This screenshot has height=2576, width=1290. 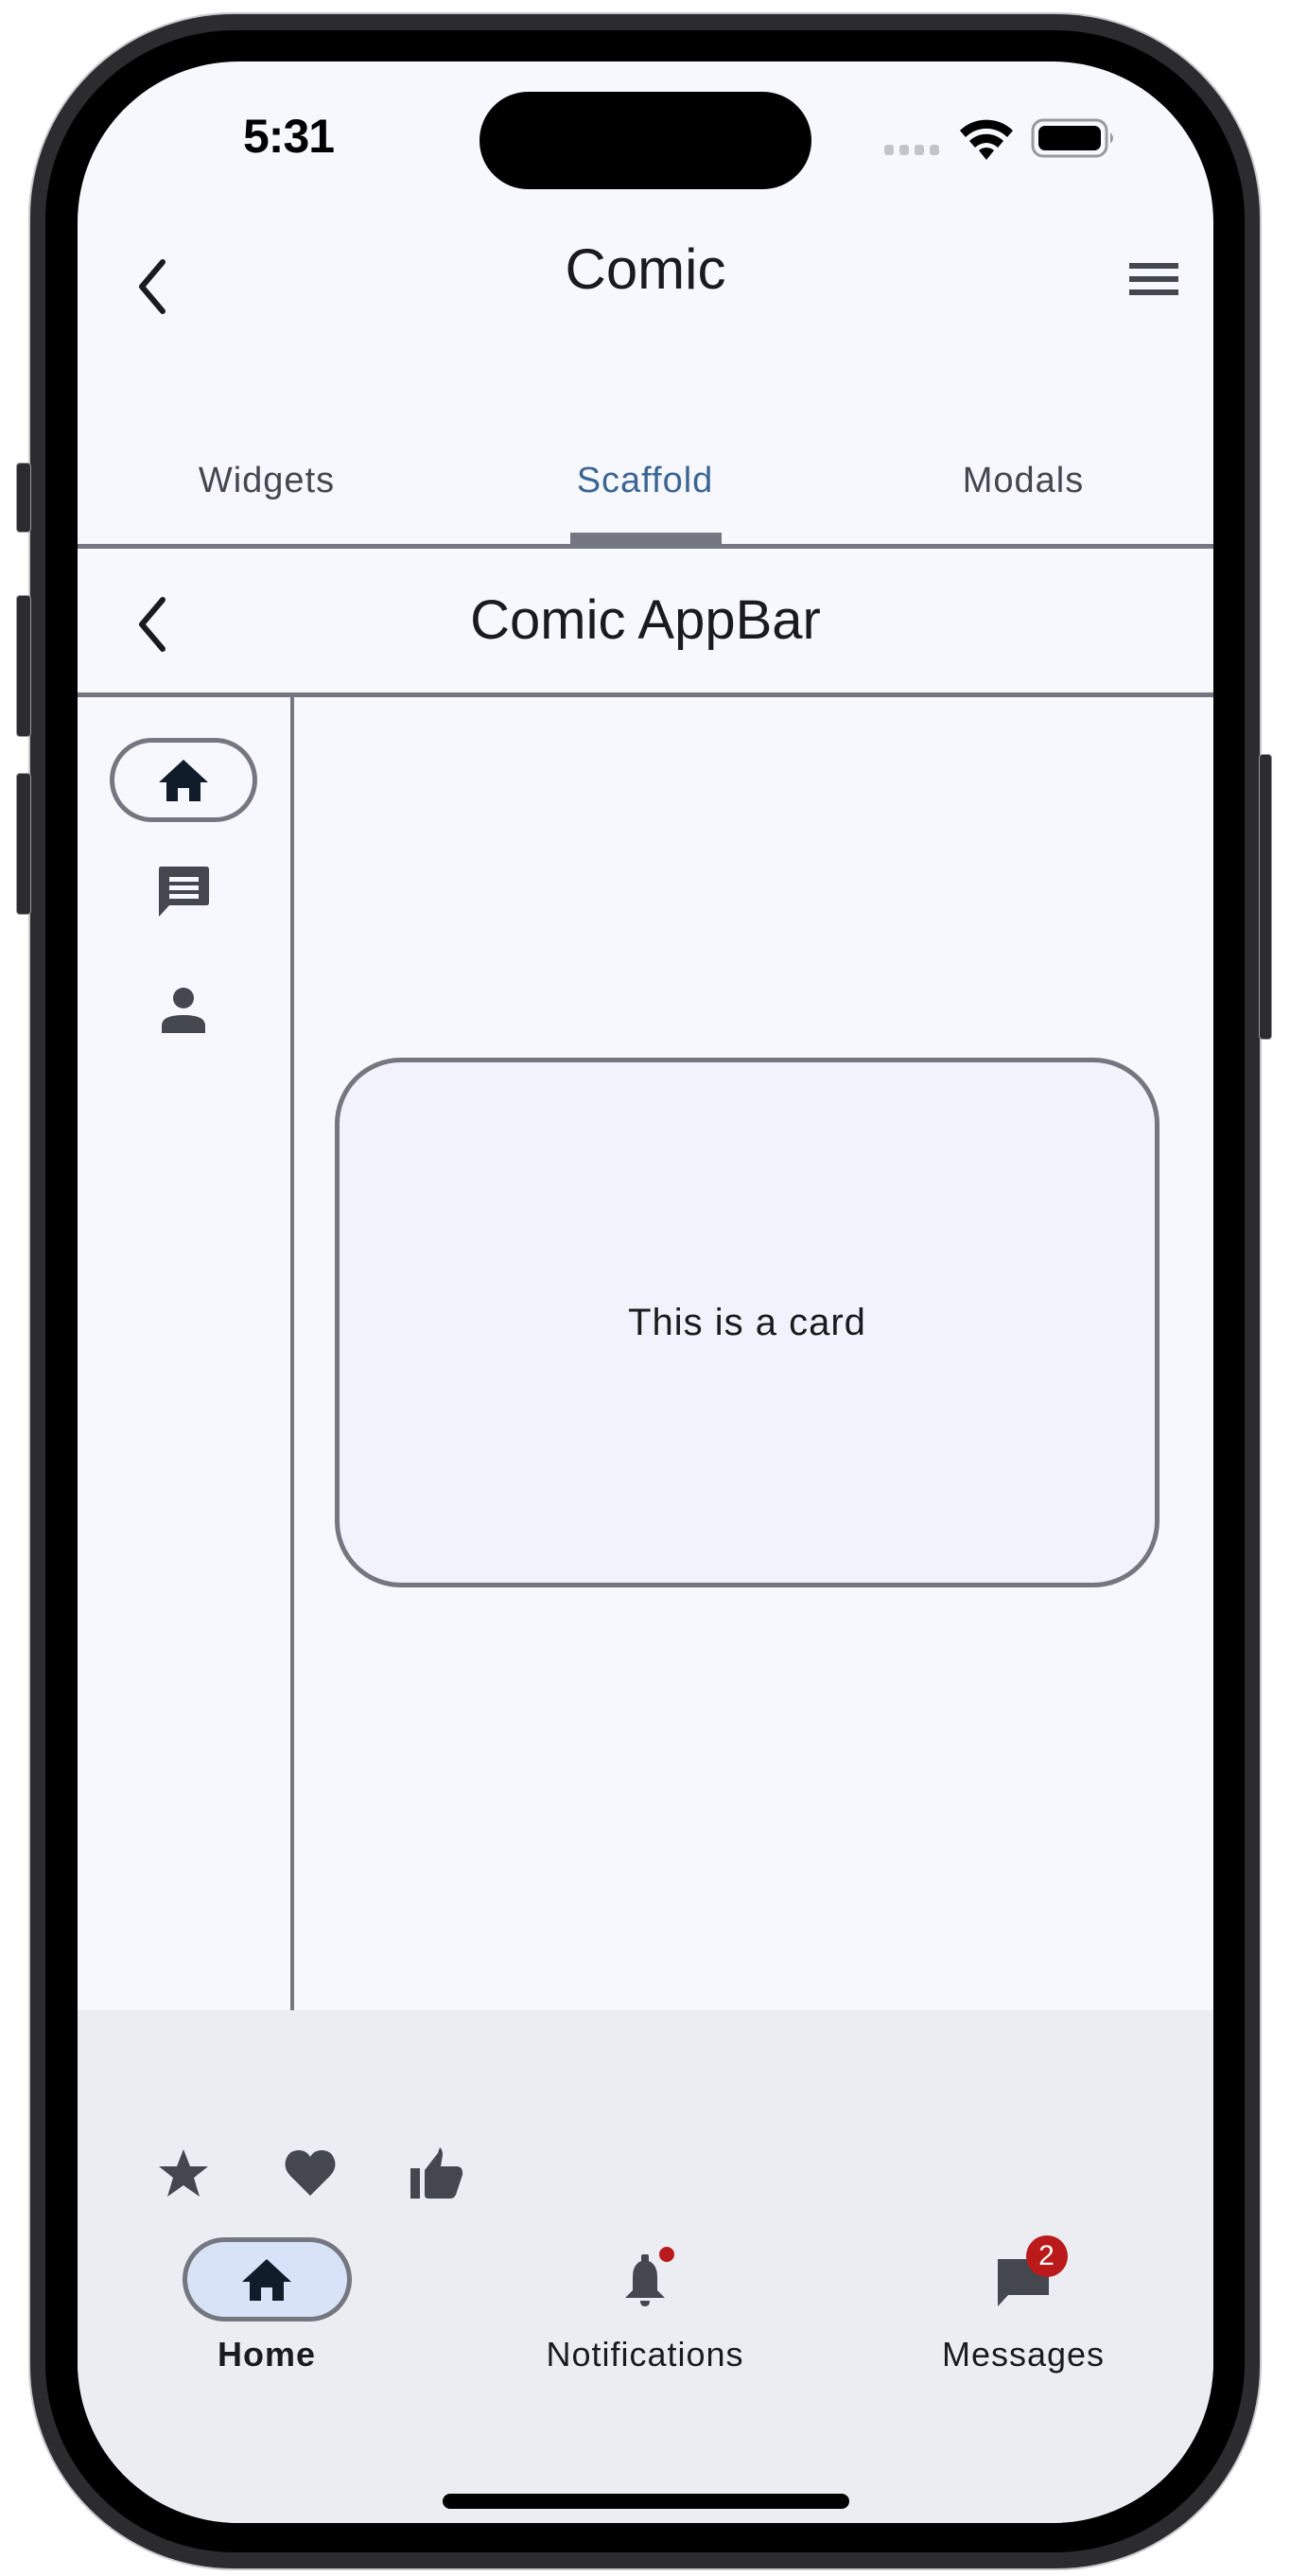 I want to click on tab-modals: Modals, so click(x=1023, y=481).